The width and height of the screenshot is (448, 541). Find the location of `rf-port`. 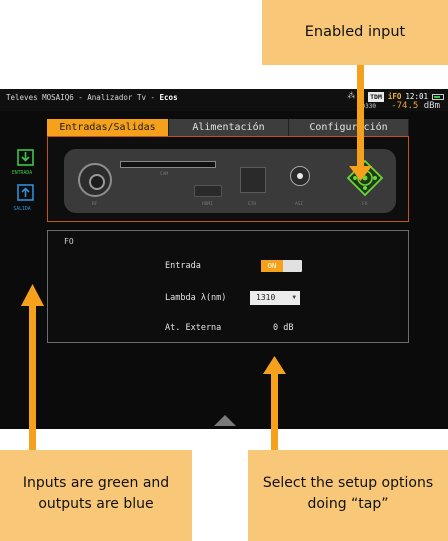

rf-port is located at coordinates (95, 180).